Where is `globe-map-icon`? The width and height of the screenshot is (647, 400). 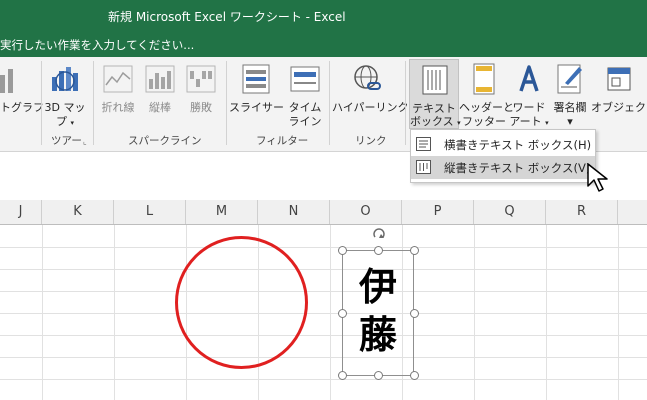
globe-map-icon is located at coordinates (65, 79).